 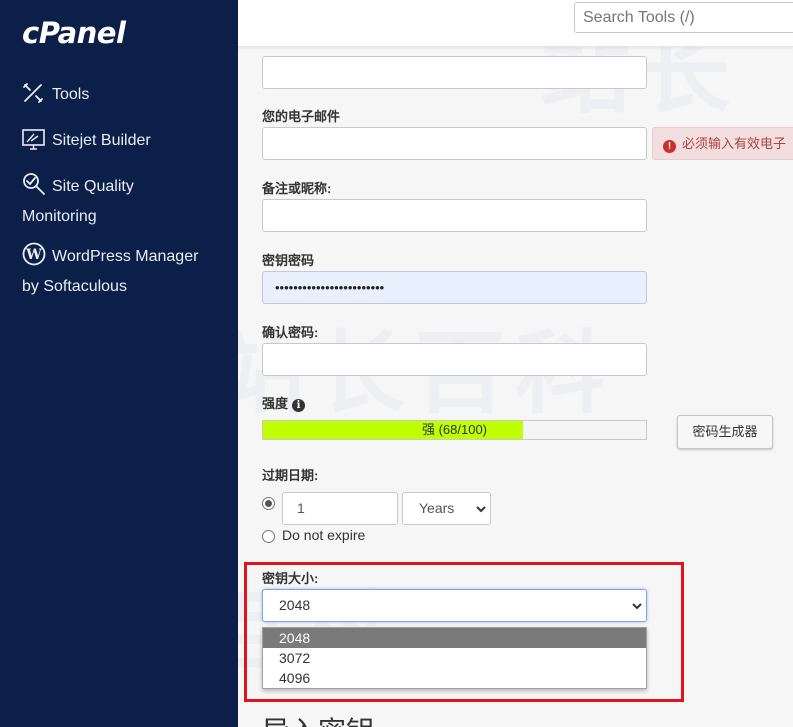 I want to click on sidebar-item-label: Tools, so click(x=71, y=94).